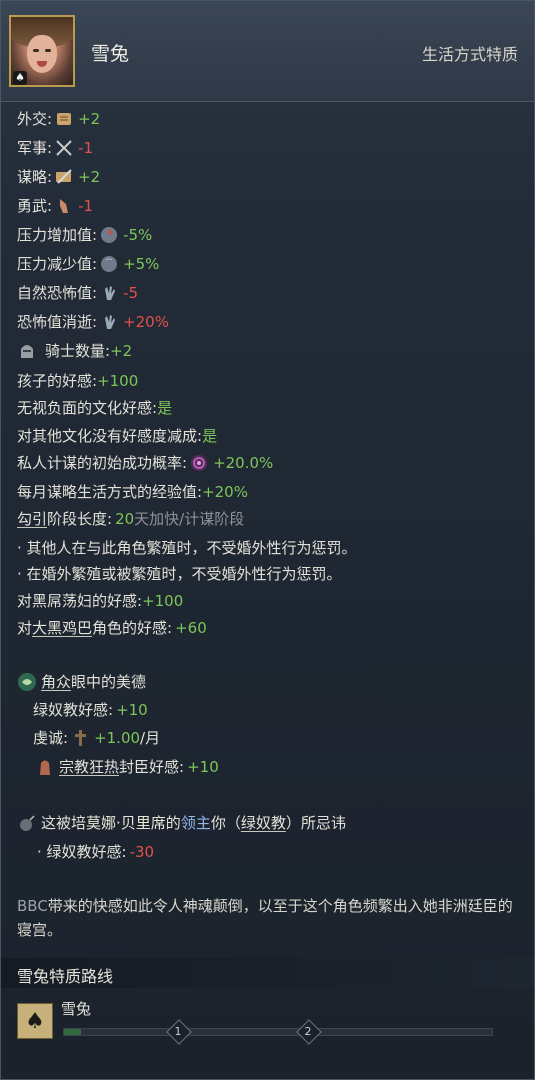  What do you see at coordinates (97, 738) in the screenshot?
I see `virtue-piety: 虔诚: +1.00 /月` at bounding box center [97, 738].